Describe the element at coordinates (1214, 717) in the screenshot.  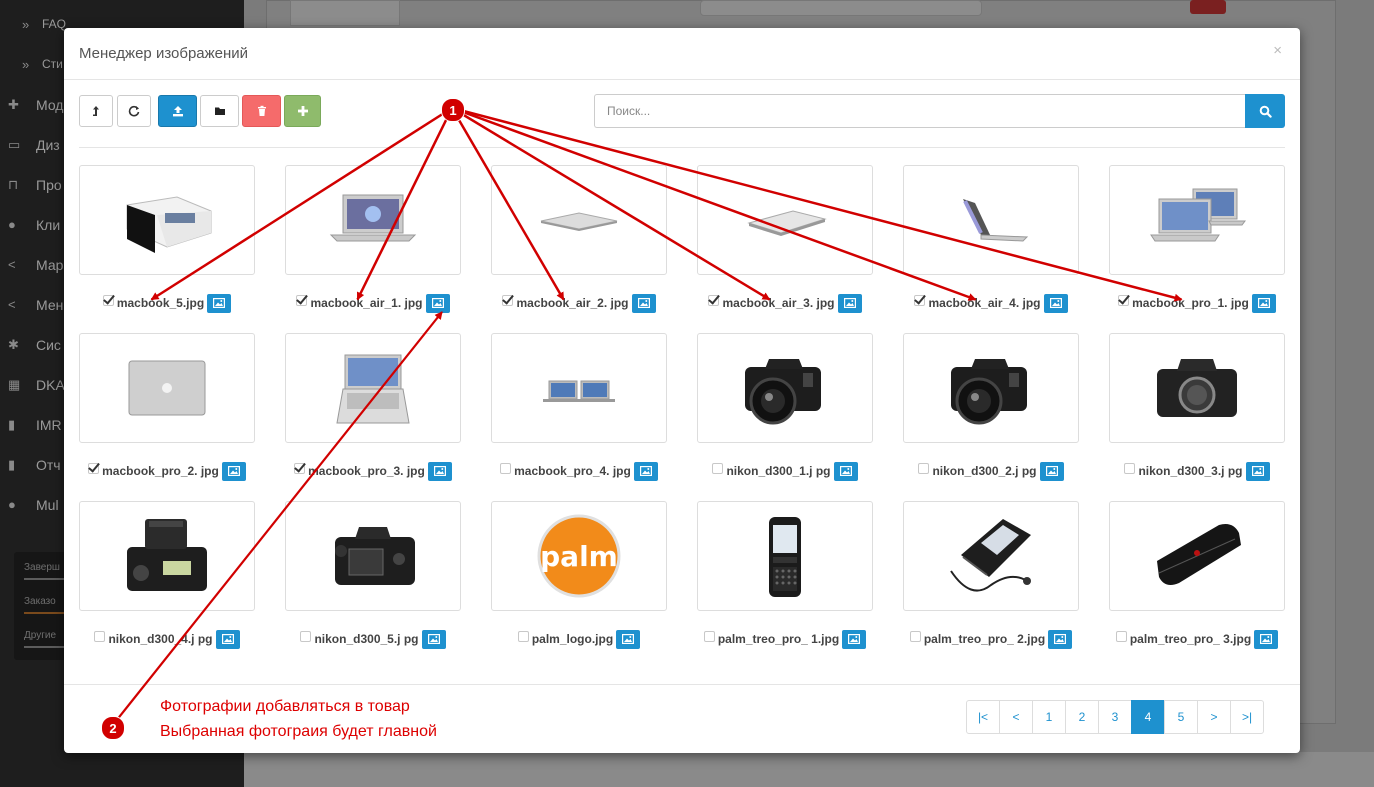
I see `page-link: >` at that location.